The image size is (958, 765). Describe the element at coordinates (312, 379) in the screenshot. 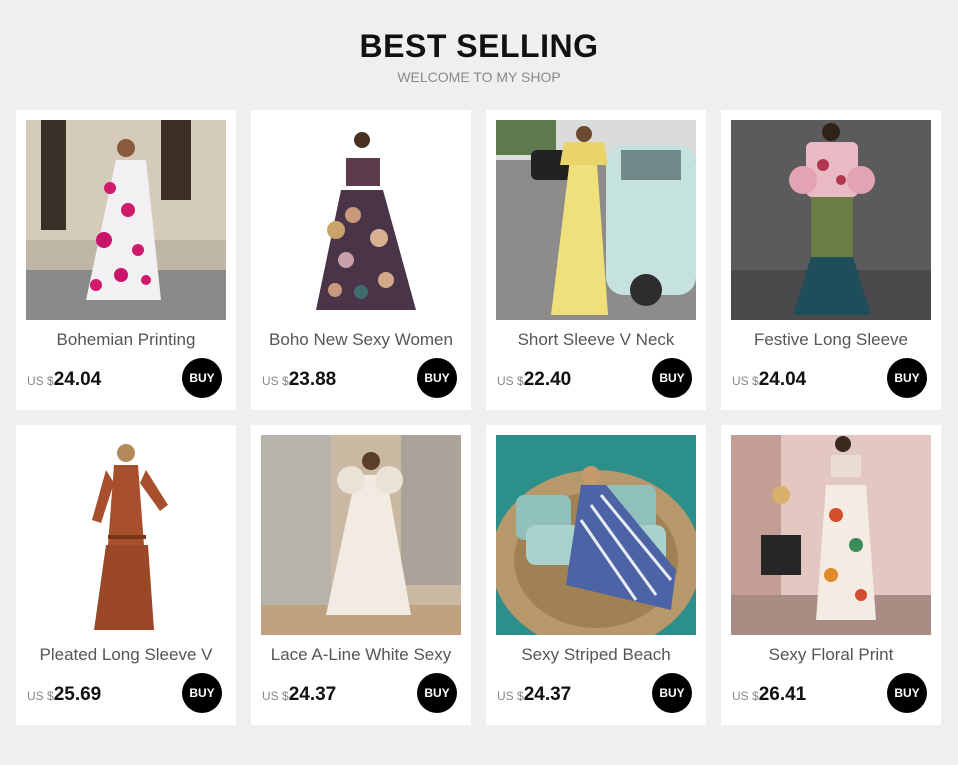

I see `price-amount: 23.88` at that location.